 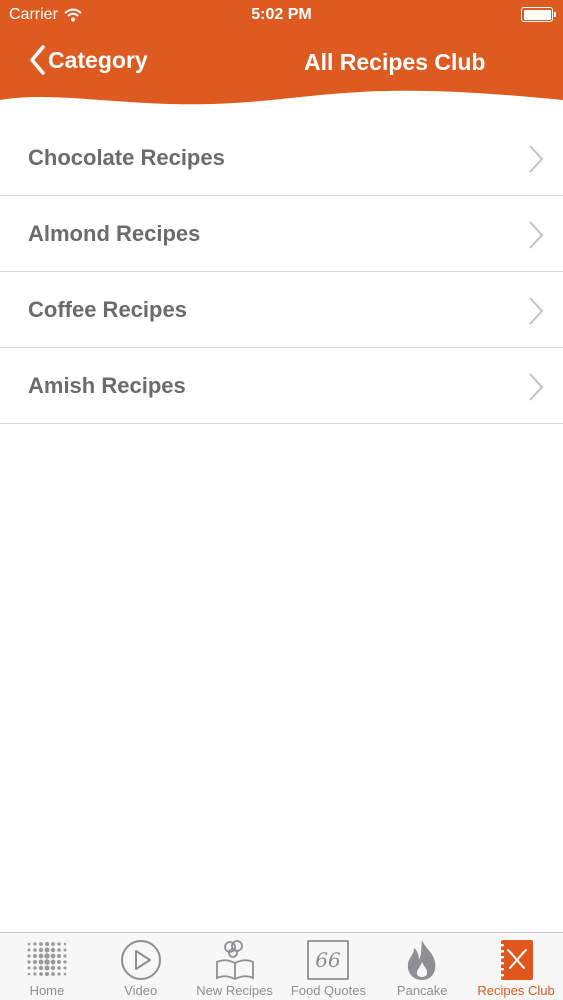 I want to click on status-bar: Carrier 5:02 PM, so click(x=281, y=15).